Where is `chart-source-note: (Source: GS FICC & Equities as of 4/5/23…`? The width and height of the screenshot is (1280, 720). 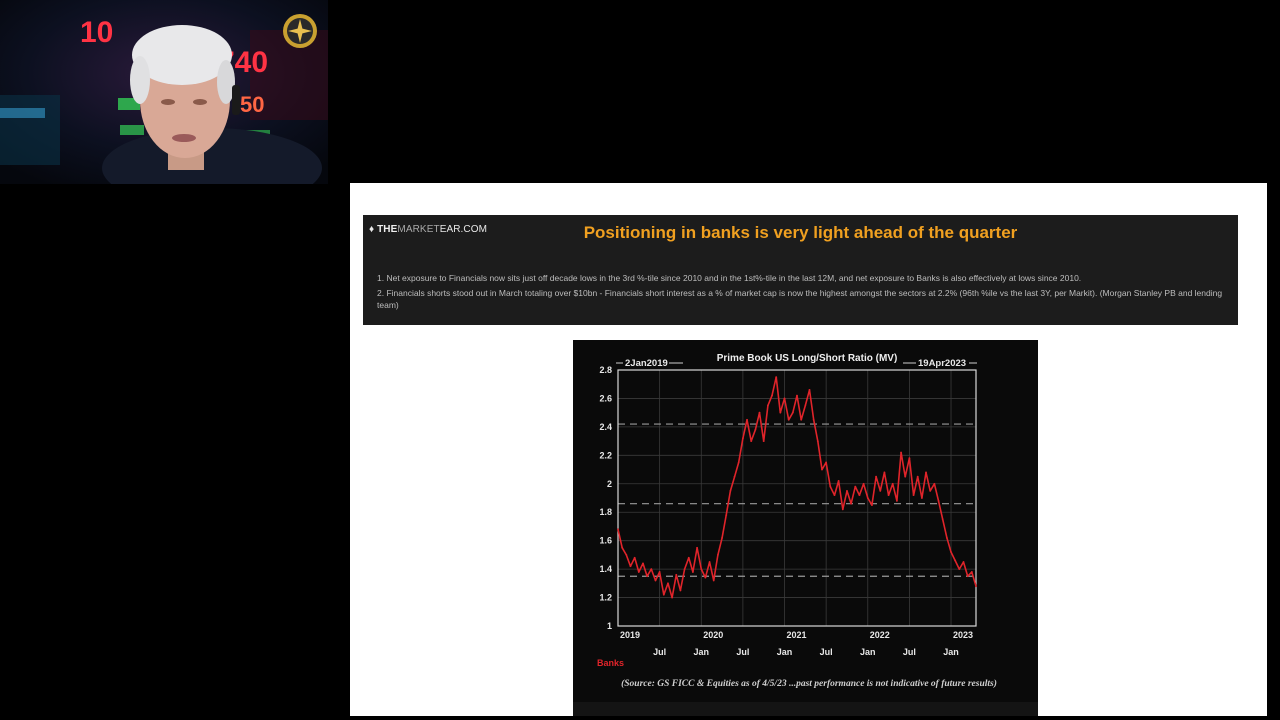 chart-source-note: (Source: GS FICC & Equities as of 4/5/23… is located at coordinates (809, 683).